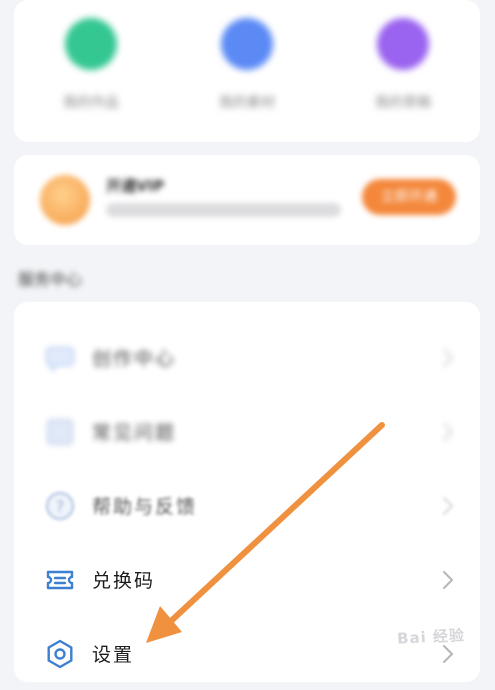 The height and width of the screenshot is (690, 495). What do you see at coordinates (124, 581) in the screenshot?
I see `menu-item-label: 兑换码` at bounding box center [124, 581].